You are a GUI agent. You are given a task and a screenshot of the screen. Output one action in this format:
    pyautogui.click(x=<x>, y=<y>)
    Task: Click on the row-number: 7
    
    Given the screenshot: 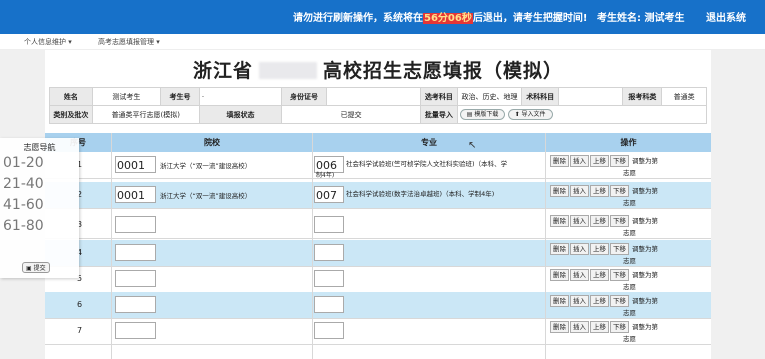 What is the action you would take?
    pyautogui.click(x=80, y=330)
    